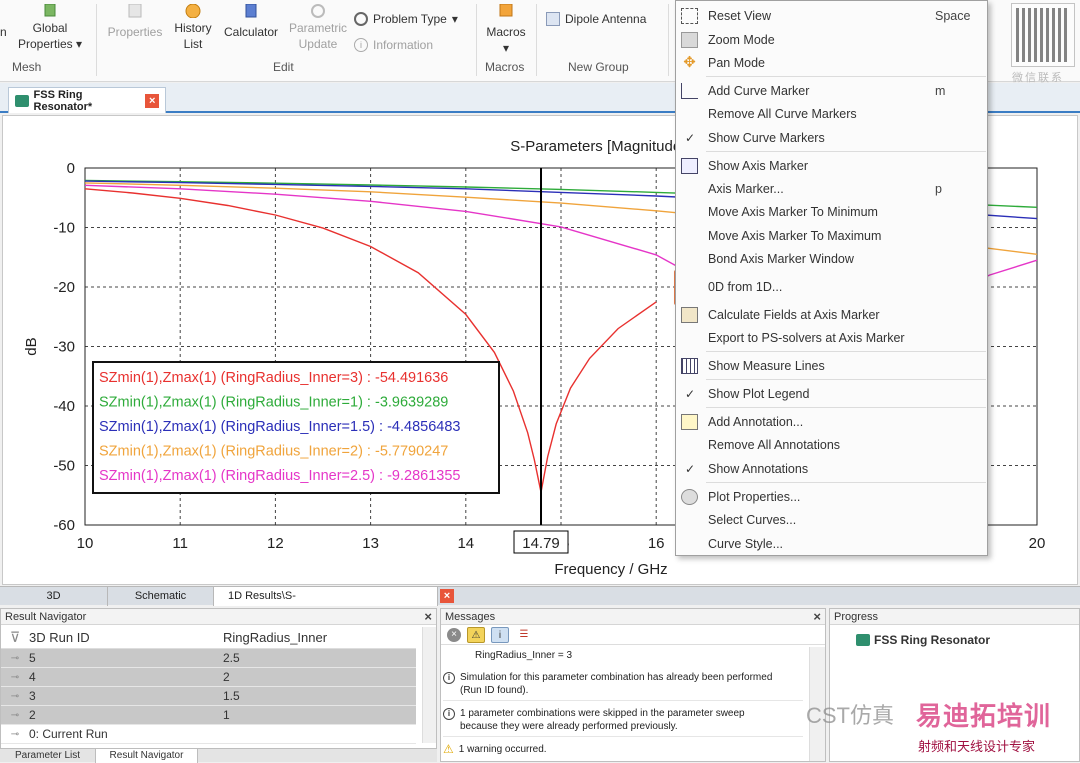 This screenshot has height=763, width=1080. What do you see at coordinates (806, 338) in the screenshot?
I see `menu-label: Export to PS-solvers at Axis Marker` at bounding box center [806, 338].